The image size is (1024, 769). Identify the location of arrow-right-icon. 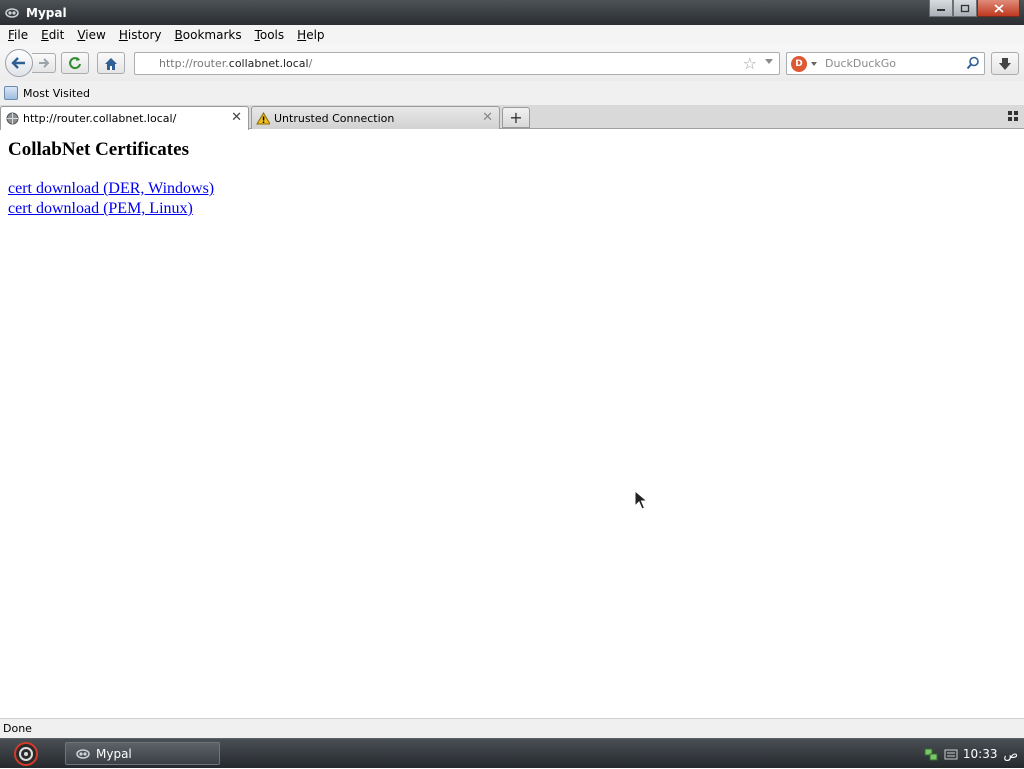
(43, 63).